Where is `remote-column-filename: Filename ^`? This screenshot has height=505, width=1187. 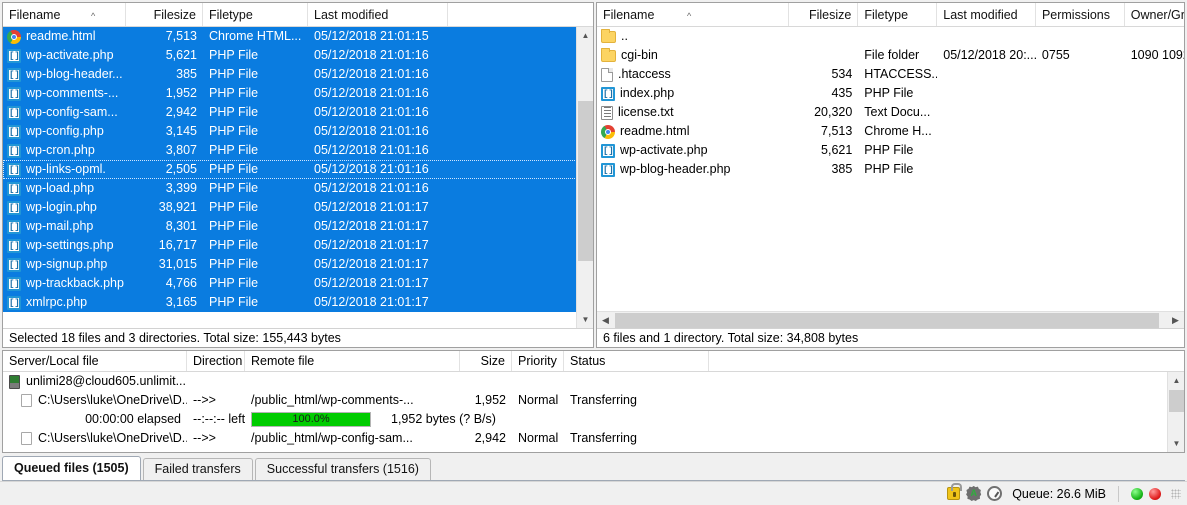
remote-column-filename: Filename ^ is located at coordinates (693, 14).